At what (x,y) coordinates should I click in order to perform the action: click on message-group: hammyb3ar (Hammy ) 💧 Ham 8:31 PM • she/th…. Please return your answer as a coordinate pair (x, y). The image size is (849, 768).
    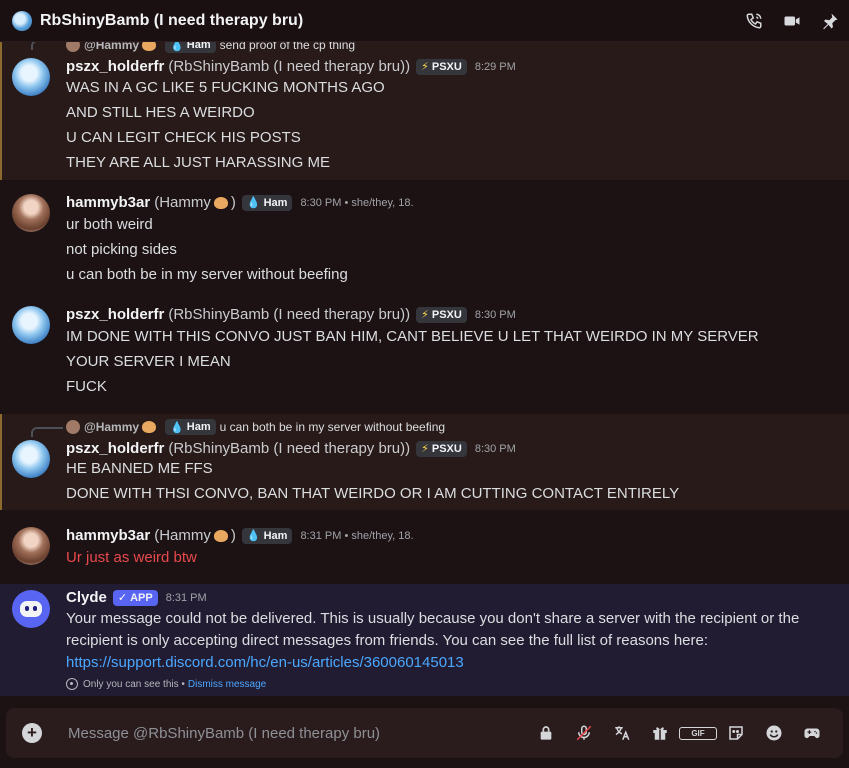
    Looking at the image, I should click on (424, 547).